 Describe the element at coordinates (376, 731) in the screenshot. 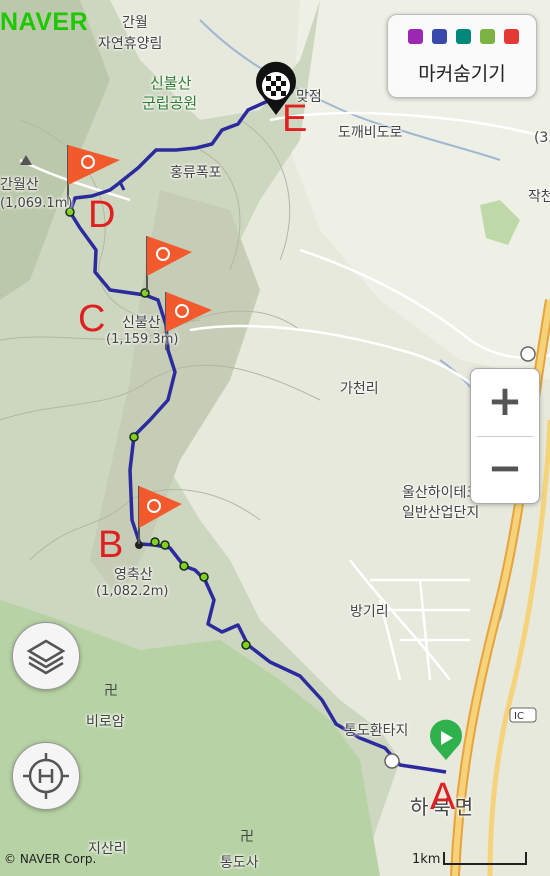

I see `label-tongdo-stop: 통도환타지` at that location.